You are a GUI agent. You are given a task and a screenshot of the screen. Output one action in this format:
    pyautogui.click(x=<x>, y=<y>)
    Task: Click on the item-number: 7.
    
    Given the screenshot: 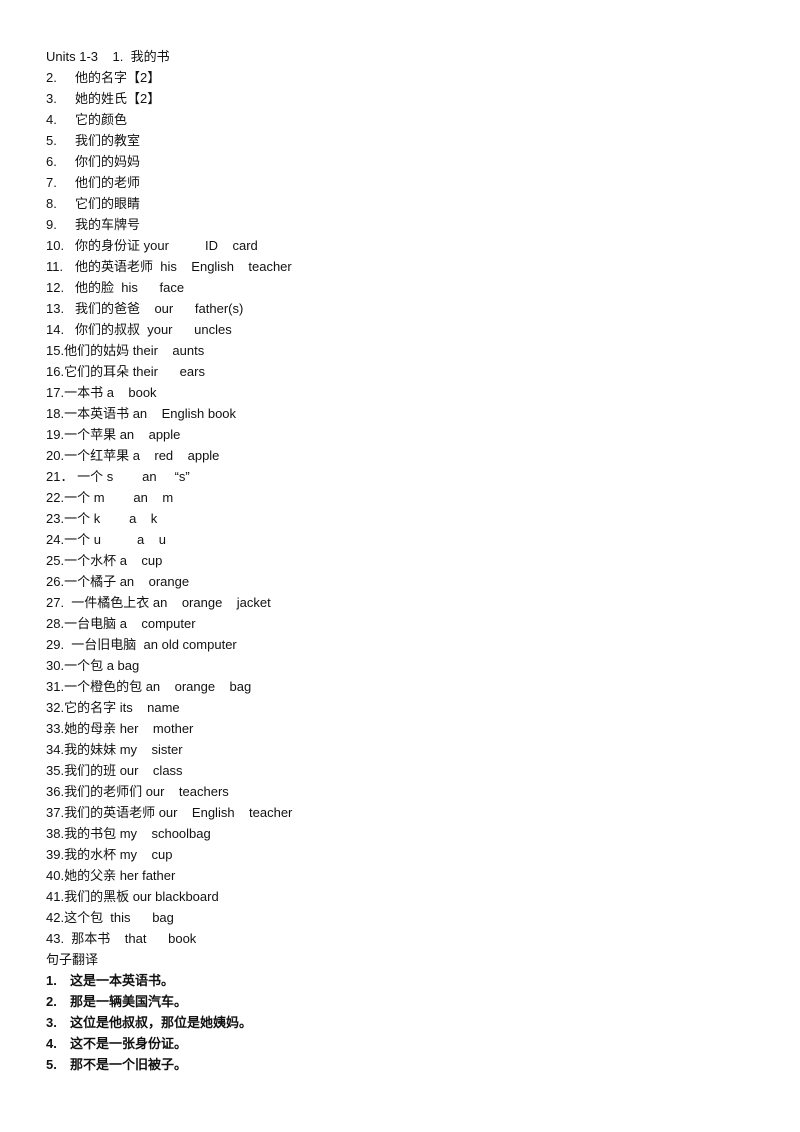 What is the action you would take?
    pyautogui.click(x=51, y=182)
    